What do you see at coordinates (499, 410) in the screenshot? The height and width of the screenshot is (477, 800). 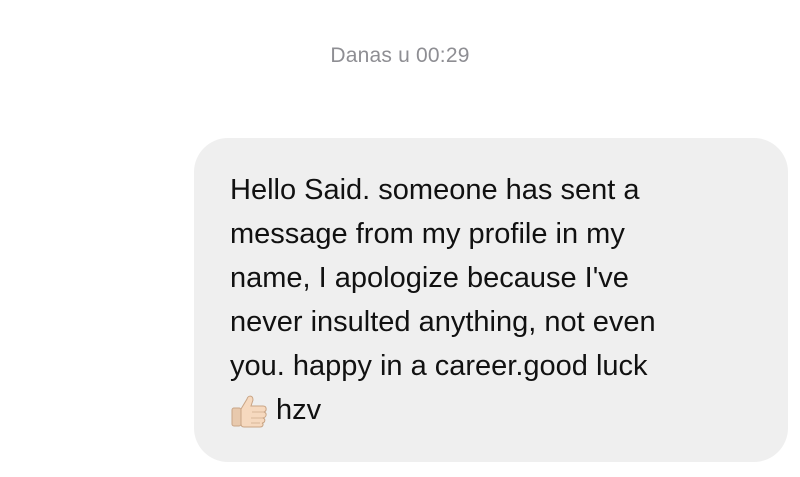 I see `message-signature-line: hzv` at bounding box center [499, 410].